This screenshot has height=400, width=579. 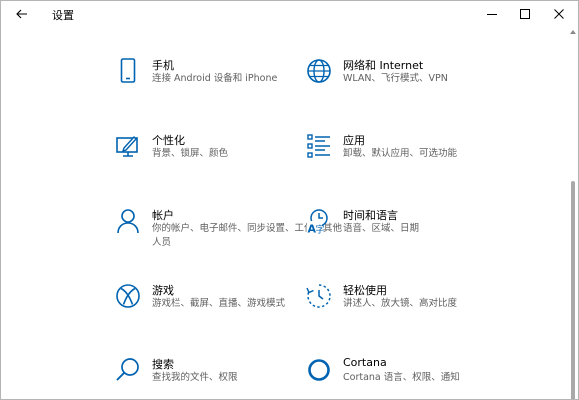 What do you see at coordinates (365, 362) in the screenshot?
I see `tile-title: Cortana` at bounding box center [365, 362].